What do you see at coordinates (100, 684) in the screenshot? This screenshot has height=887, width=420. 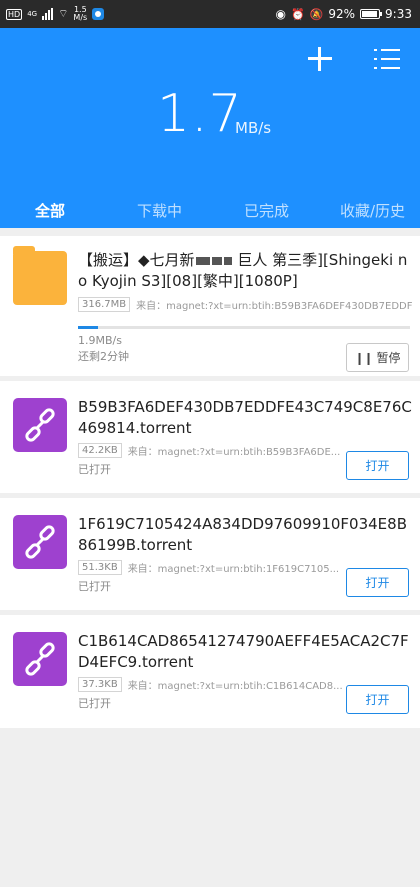 I see `file-size: 37.3KB` at bounding box center [100, 684].